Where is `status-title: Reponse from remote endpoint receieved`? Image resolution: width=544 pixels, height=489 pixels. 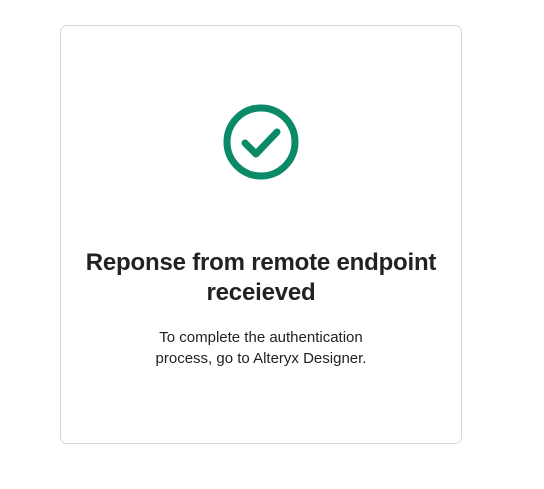 status-title: Reponse from remote endpoint receieved is located at coordinates (261, 277).